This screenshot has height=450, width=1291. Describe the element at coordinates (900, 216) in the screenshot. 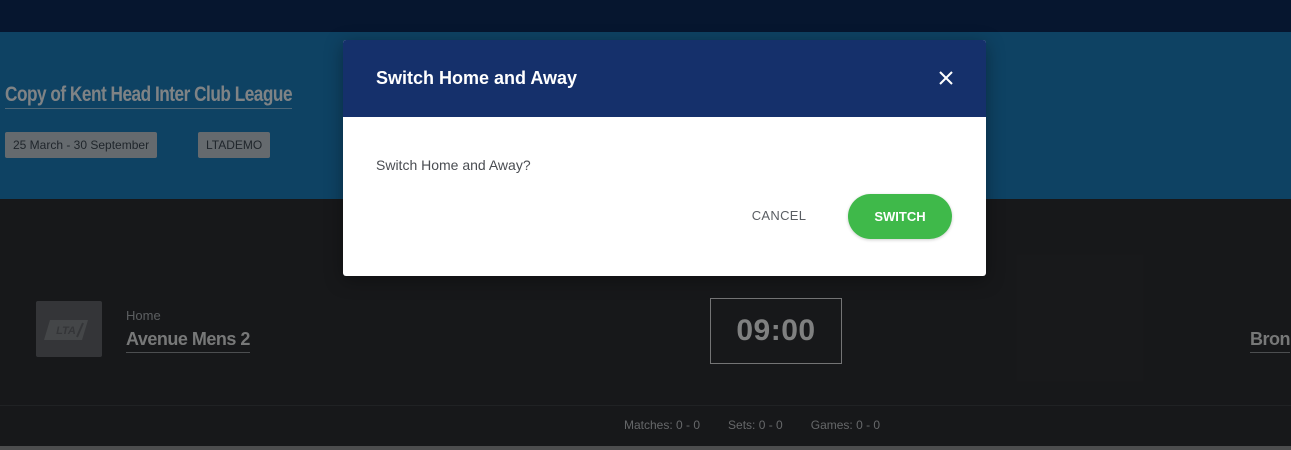

I see `switch-button: SWITCH` at that location.